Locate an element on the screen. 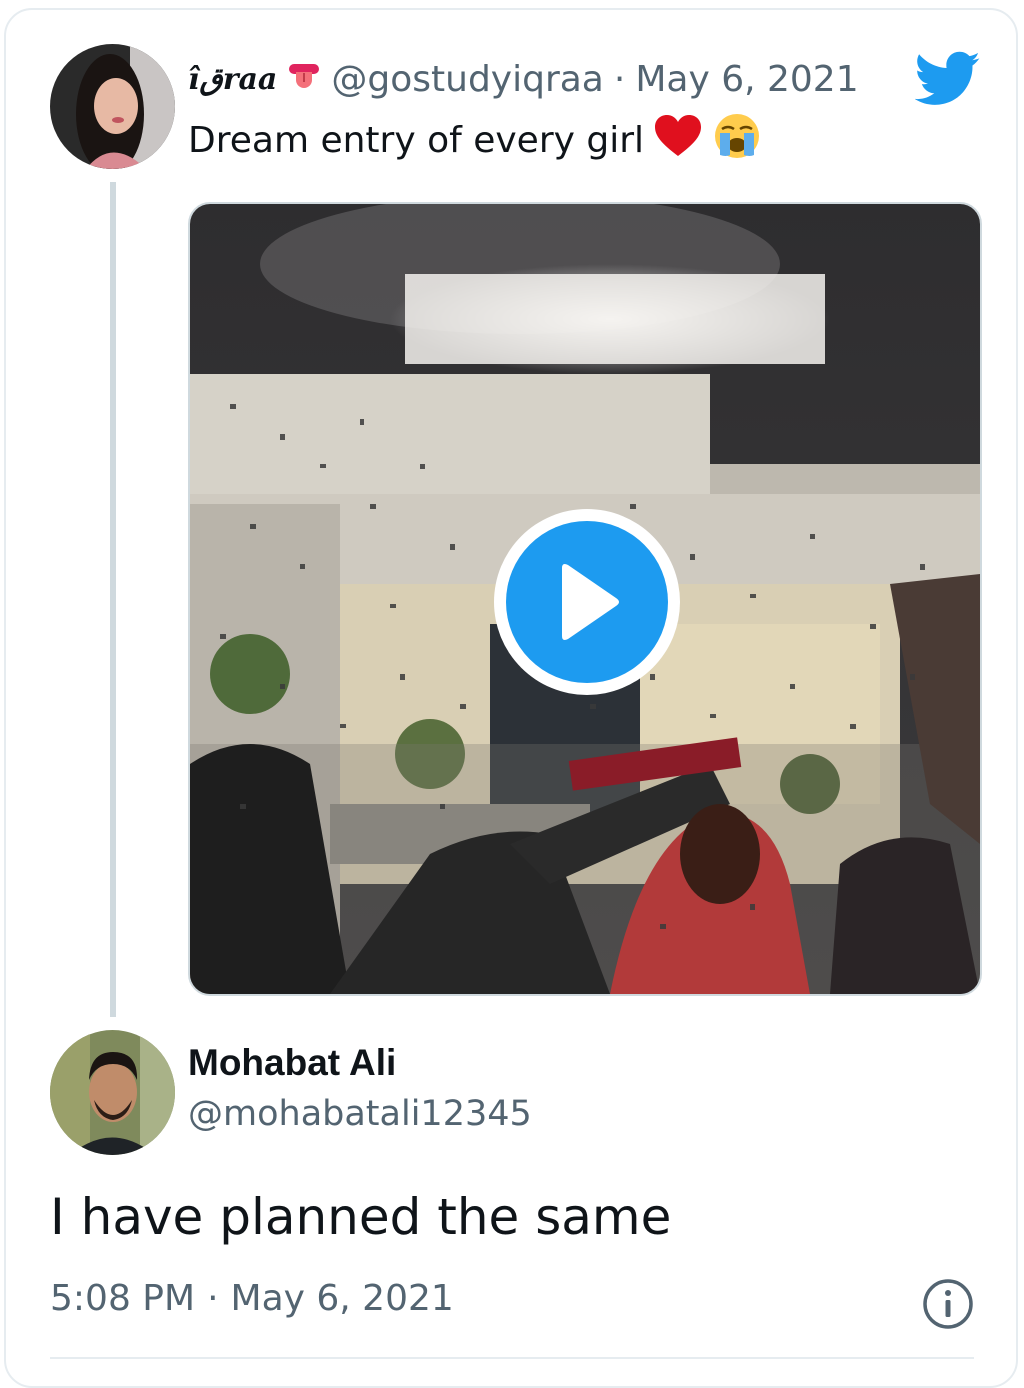  reply-handle: @mohabatali12345 is located at coordinates (360, 1114).